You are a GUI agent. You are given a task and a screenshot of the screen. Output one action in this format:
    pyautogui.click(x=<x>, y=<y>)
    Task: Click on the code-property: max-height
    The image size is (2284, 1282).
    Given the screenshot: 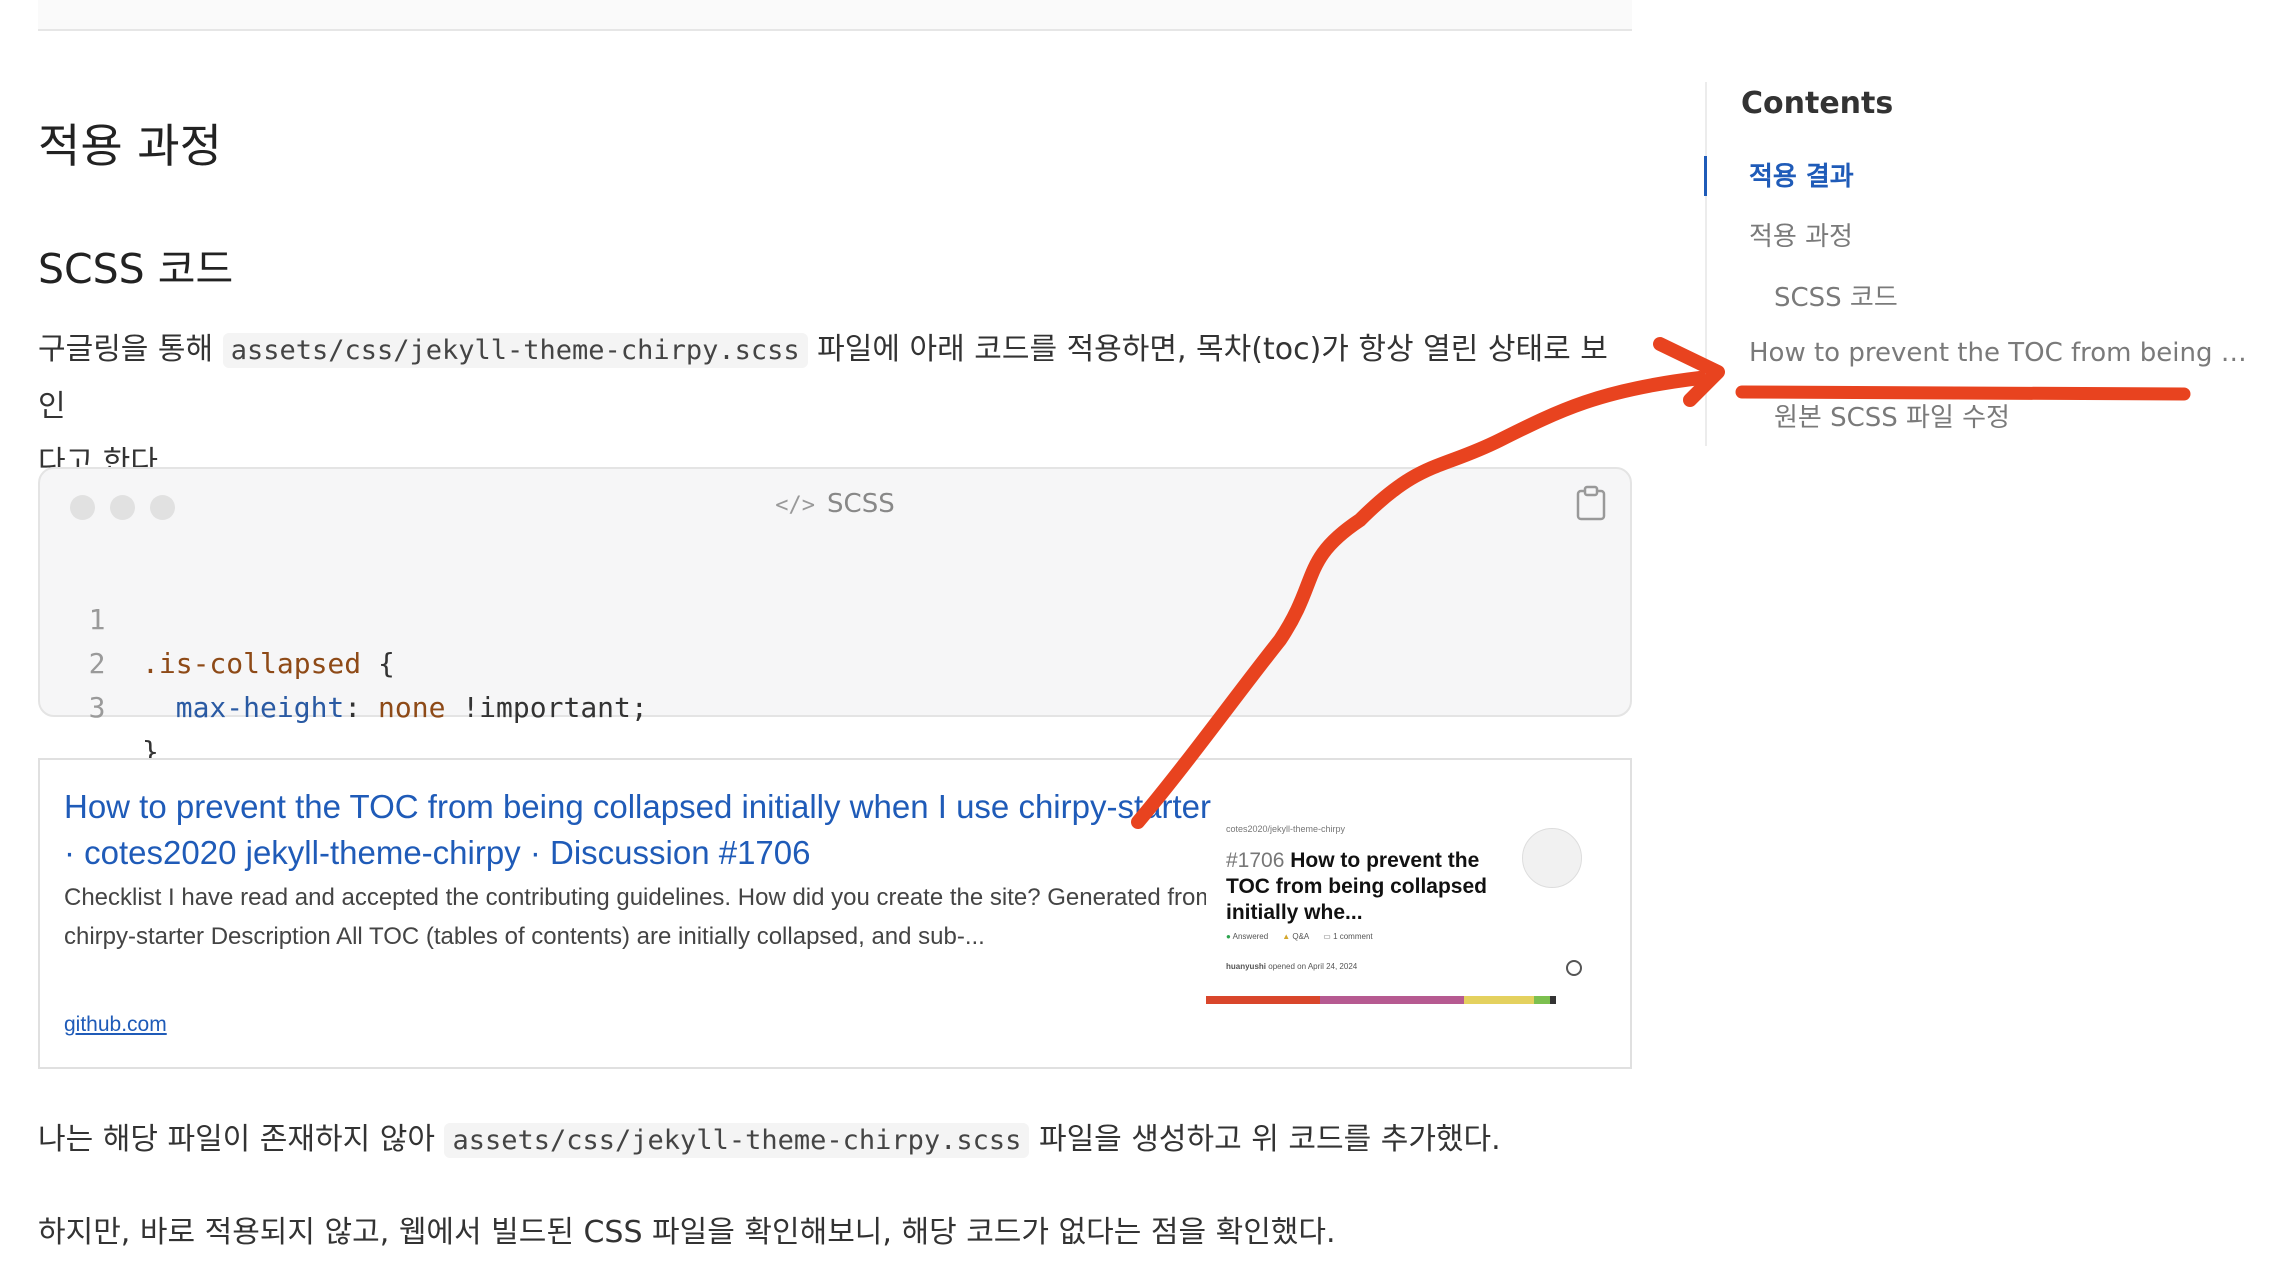 What is the action you would take?
    pyautogui.click(x=260, y=707)
    